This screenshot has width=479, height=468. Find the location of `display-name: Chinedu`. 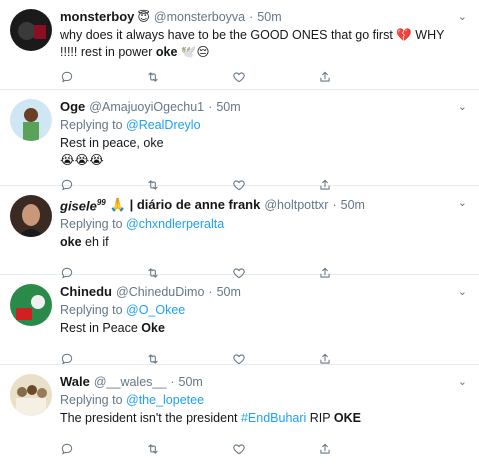

display-name: Chinedu is located at coordinates (86, 292).